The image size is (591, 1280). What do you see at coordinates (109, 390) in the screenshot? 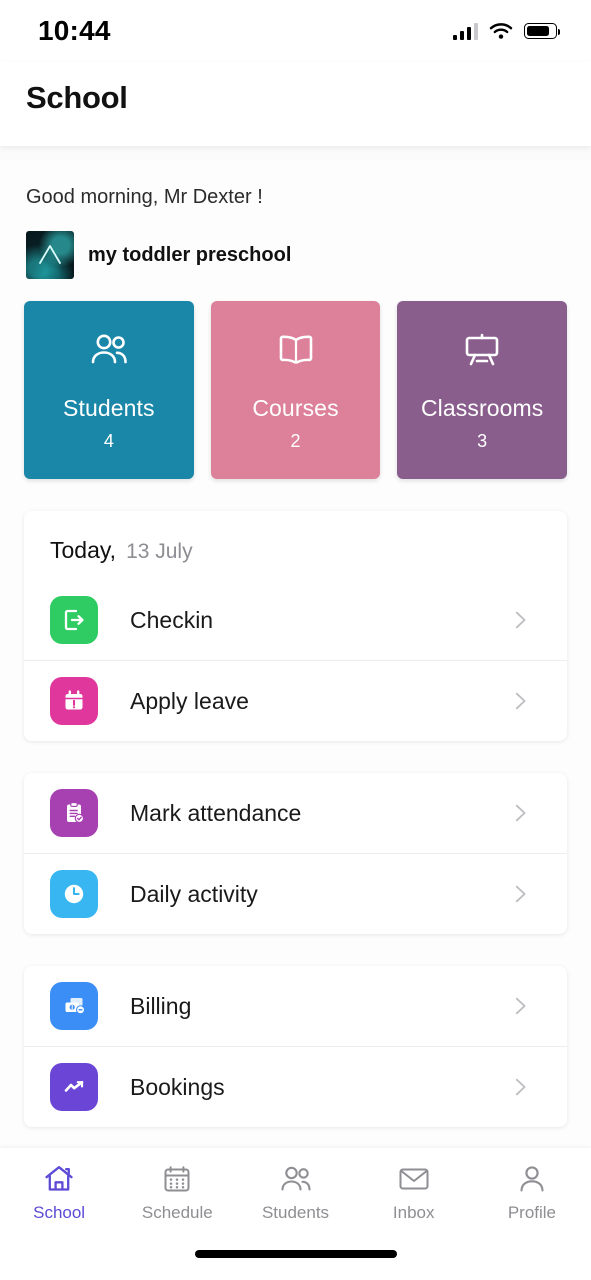
I see `tile-students: Students 4` at bounding box center [109, 390].